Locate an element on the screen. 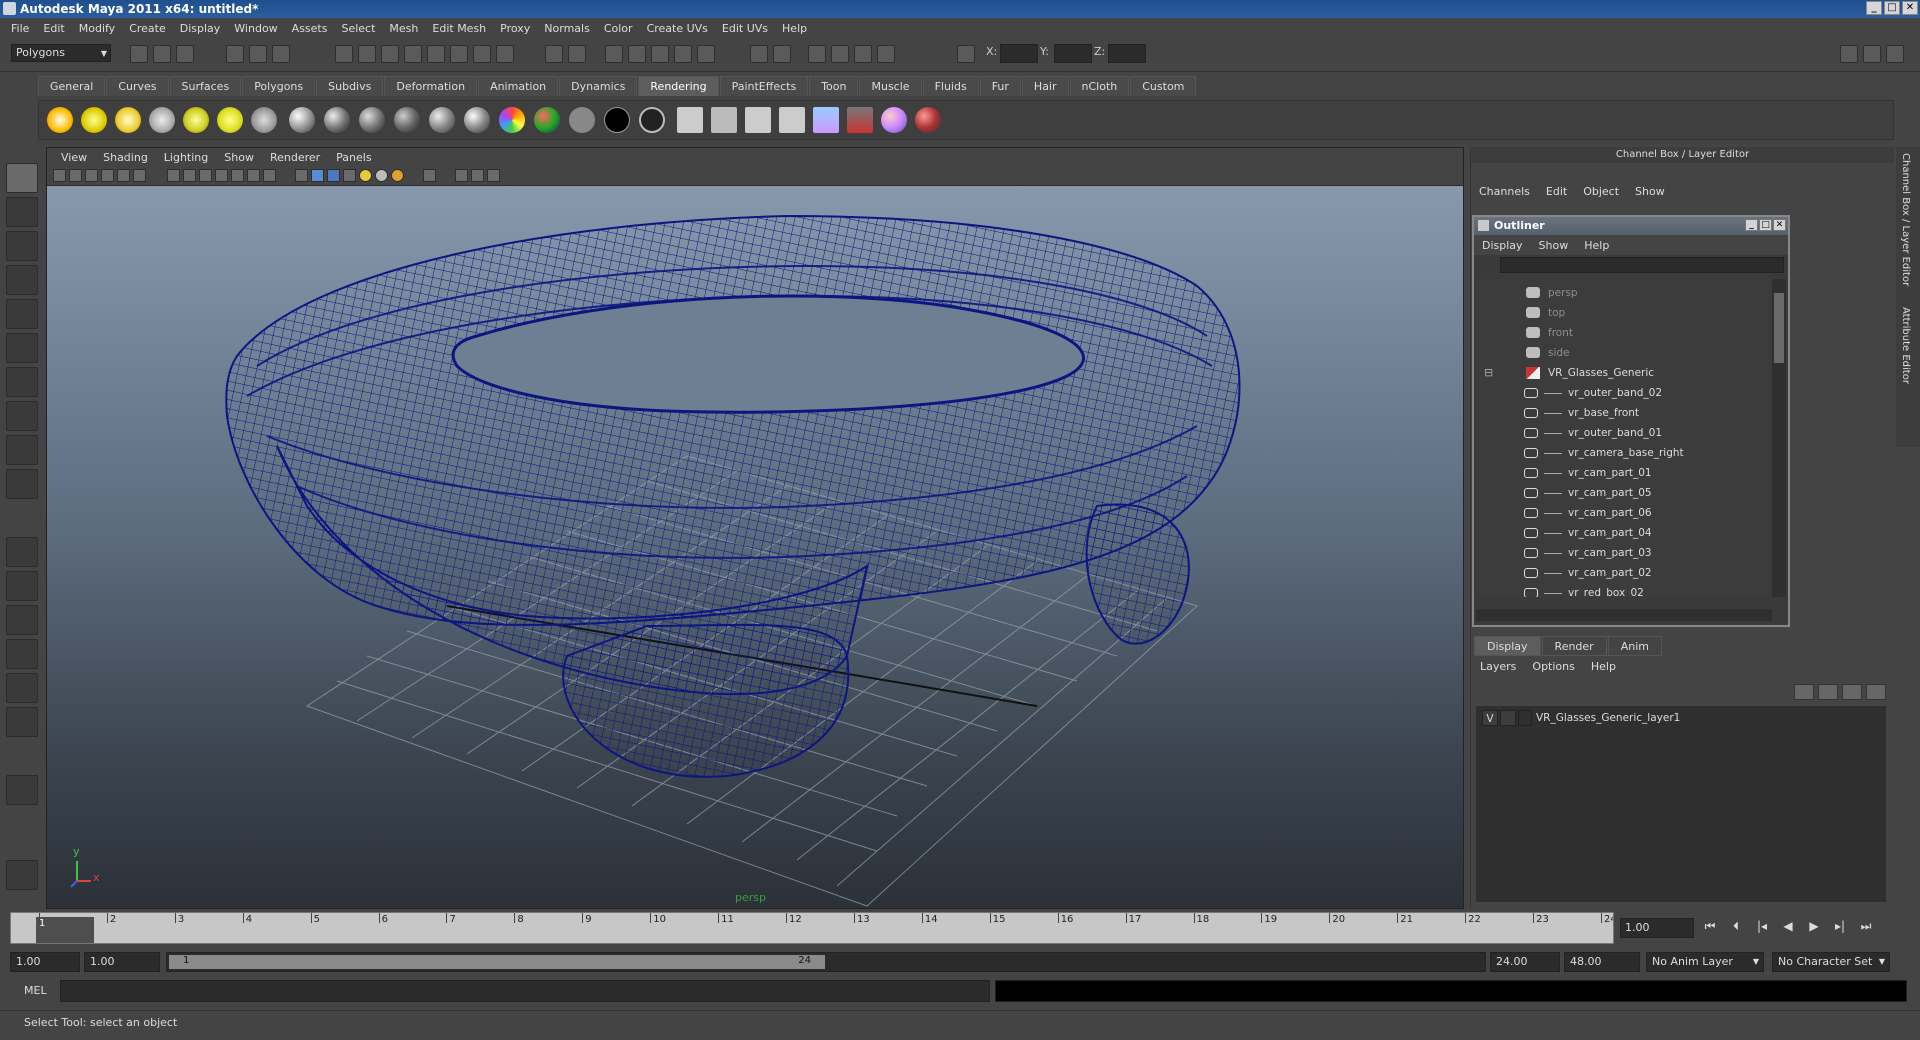 The image size is (1920, 1040). shelf-tab-fluids: Fluids is located at coordinates (950, 86).